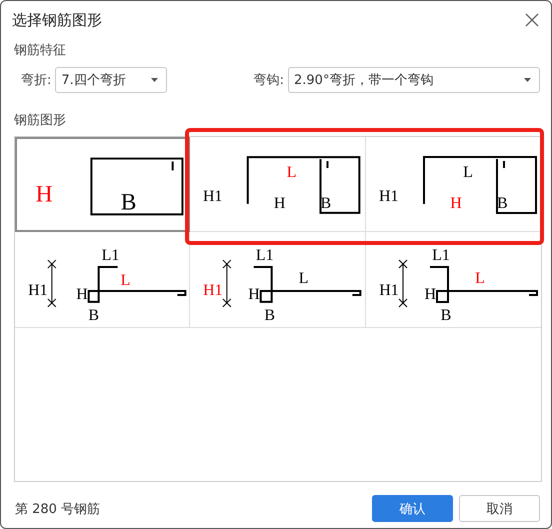  What do you see at coordinates (414, 80) in the screenshot?
I see `dropdown: 2.90°弯折，带一个弯钩` at bounding box center [414, 80].